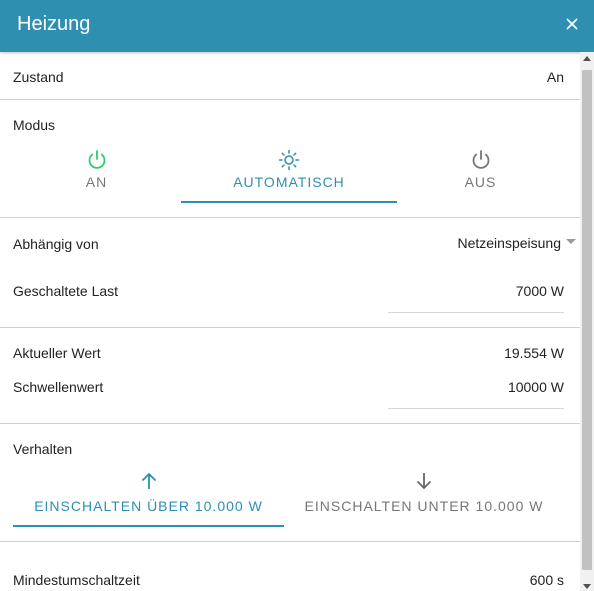 The width and height of the screenshot is (594, 591). What do you see at coordinates (148, 480) in the screenshot?
I see `arrow-up-icon` at bounding box center [148, 480].